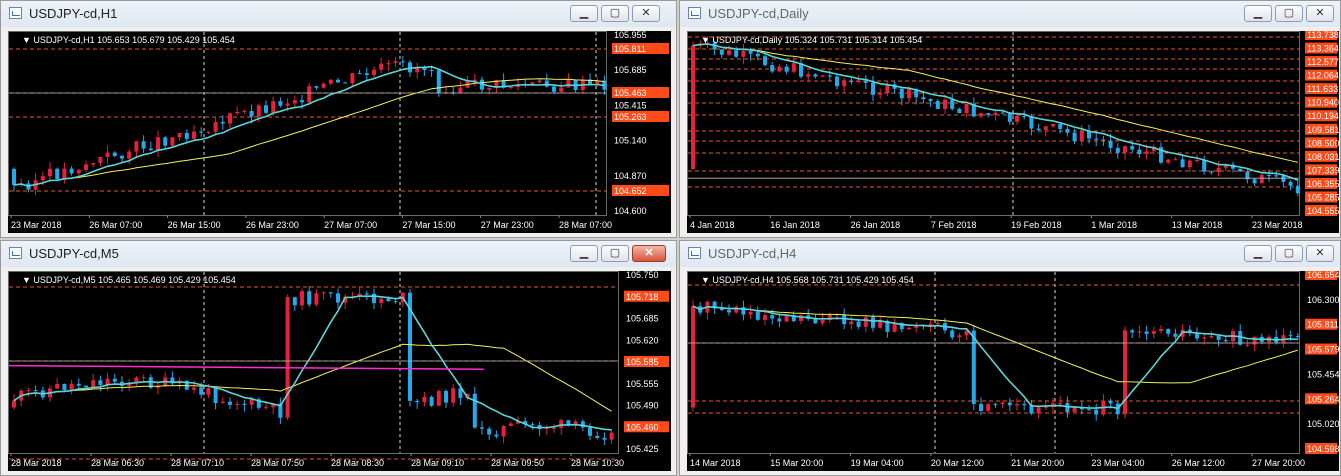  Describe the element at coordinates (1010, 254) in the screenshot. I see `title-bar: USDJPY-cd,H4 ▁ ▢ ✕` at that location.